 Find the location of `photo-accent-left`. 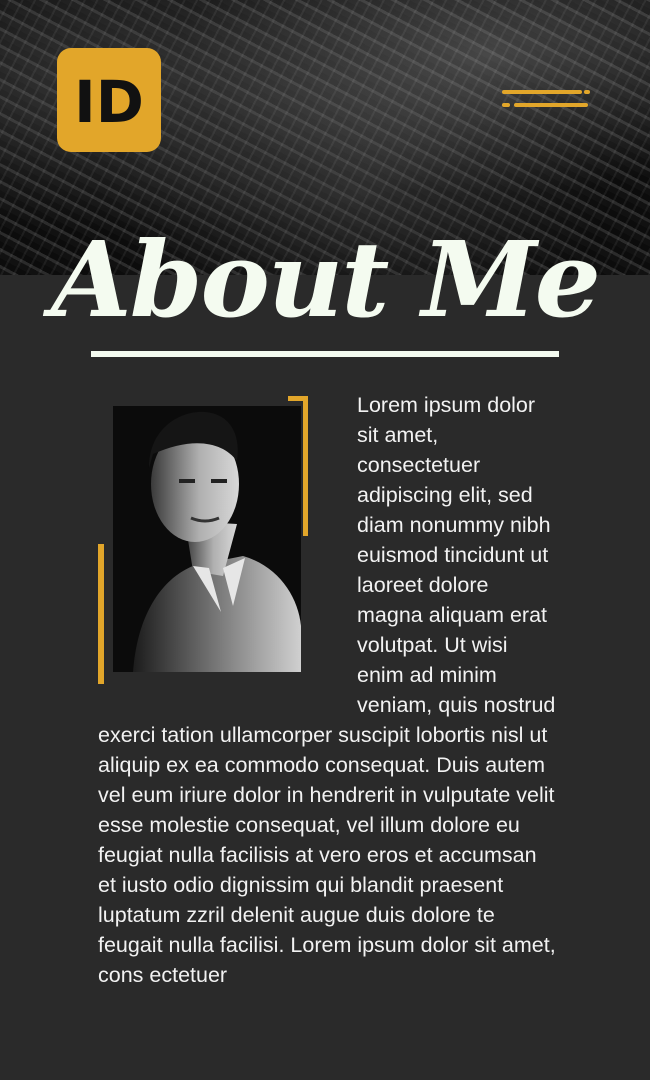

photo-accent-left is located at coordinates (101, 614).